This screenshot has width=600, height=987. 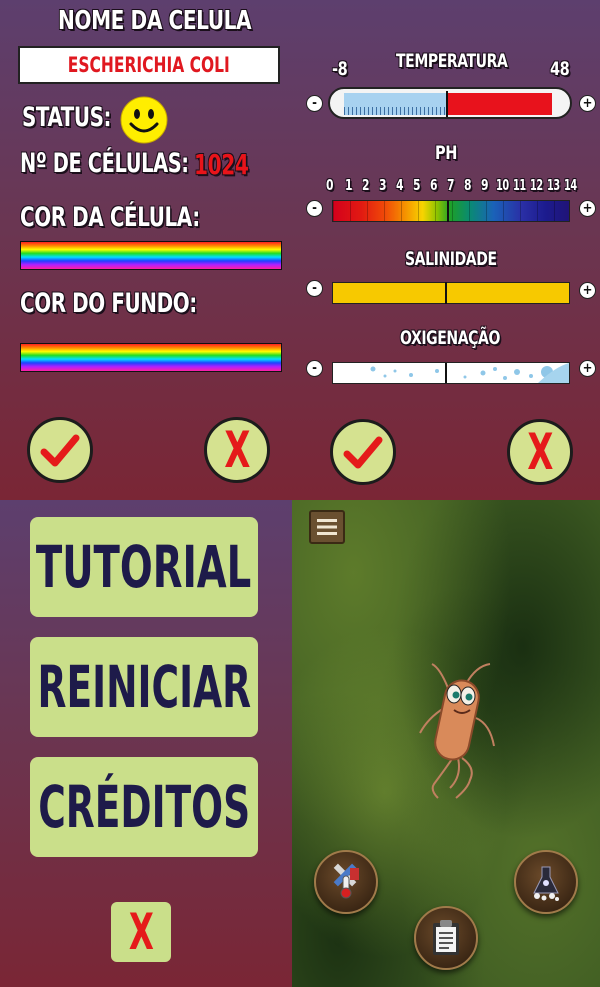 I want to click on oxygenation-minus-label: -, so click(x=314, y=368).